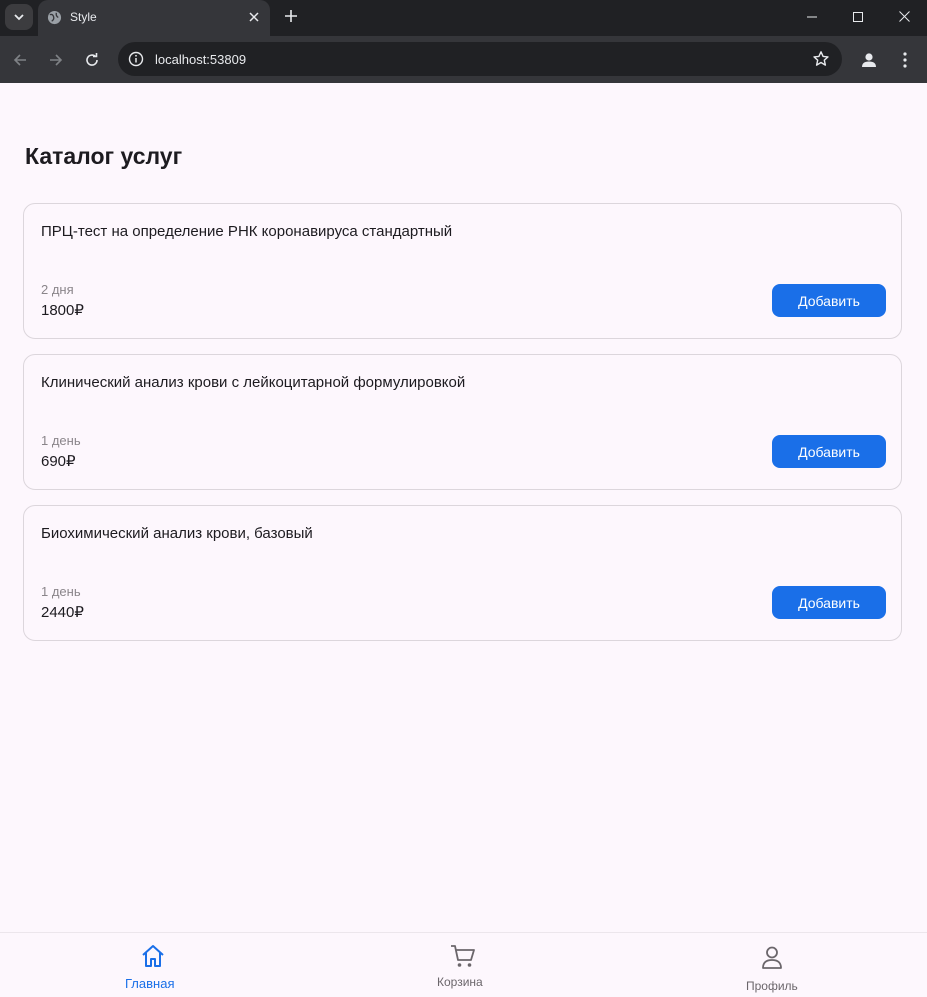 The height and width of the screenshot is (997, 927). What do you see at coordinates (200, 59) in the screenshot?
I see `url-text: localhost:53809` at bounding box center [200, 59].